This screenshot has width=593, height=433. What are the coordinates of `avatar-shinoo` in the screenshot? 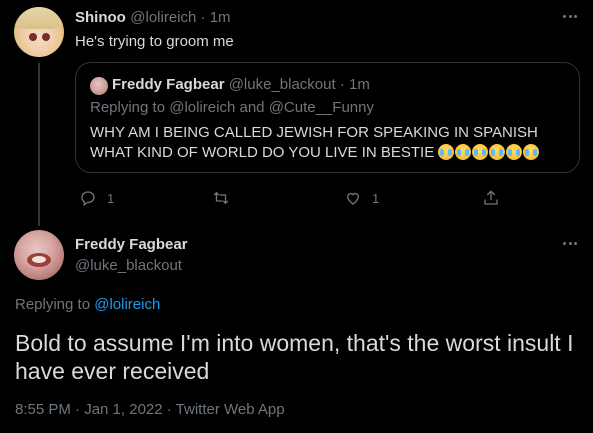 It's located at (39, 32).